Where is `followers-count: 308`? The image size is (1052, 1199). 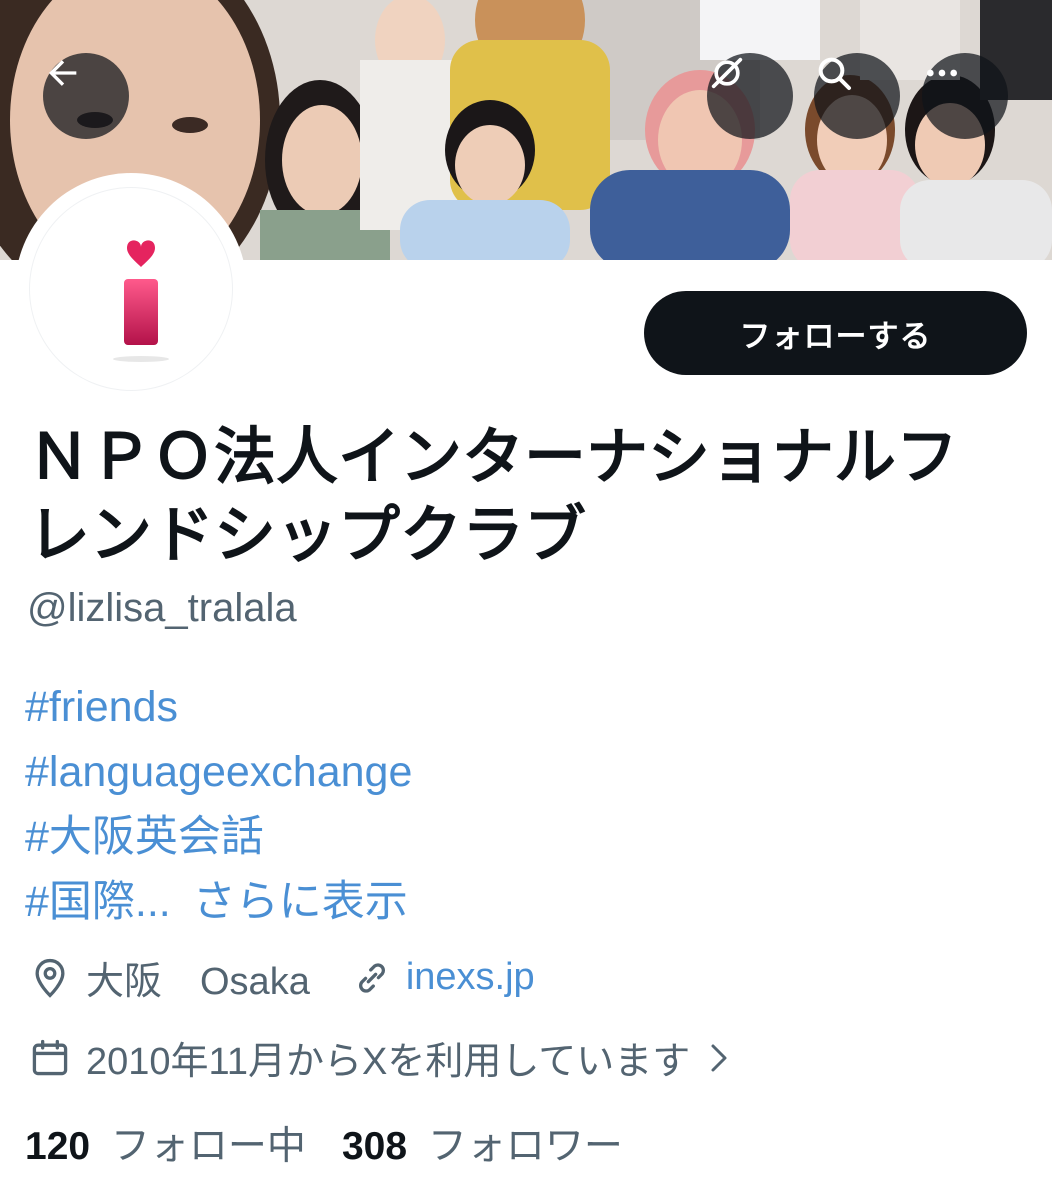 followers-count: 308 is located at coordinates (374, 1146).